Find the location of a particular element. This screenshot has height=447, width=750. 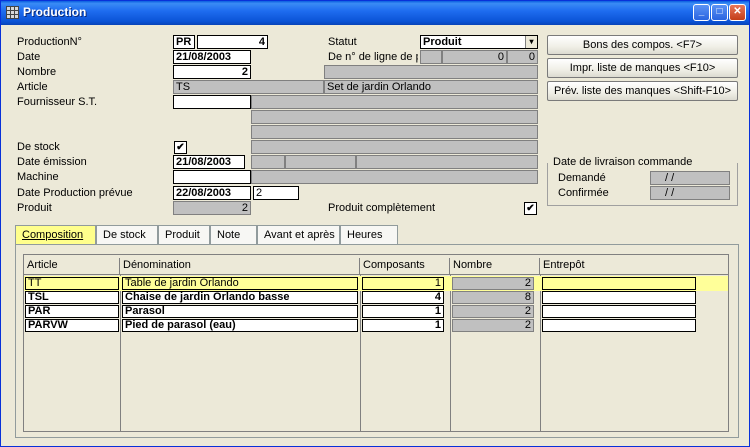

demande-label: Demandé is located at coordinates (582, 178).